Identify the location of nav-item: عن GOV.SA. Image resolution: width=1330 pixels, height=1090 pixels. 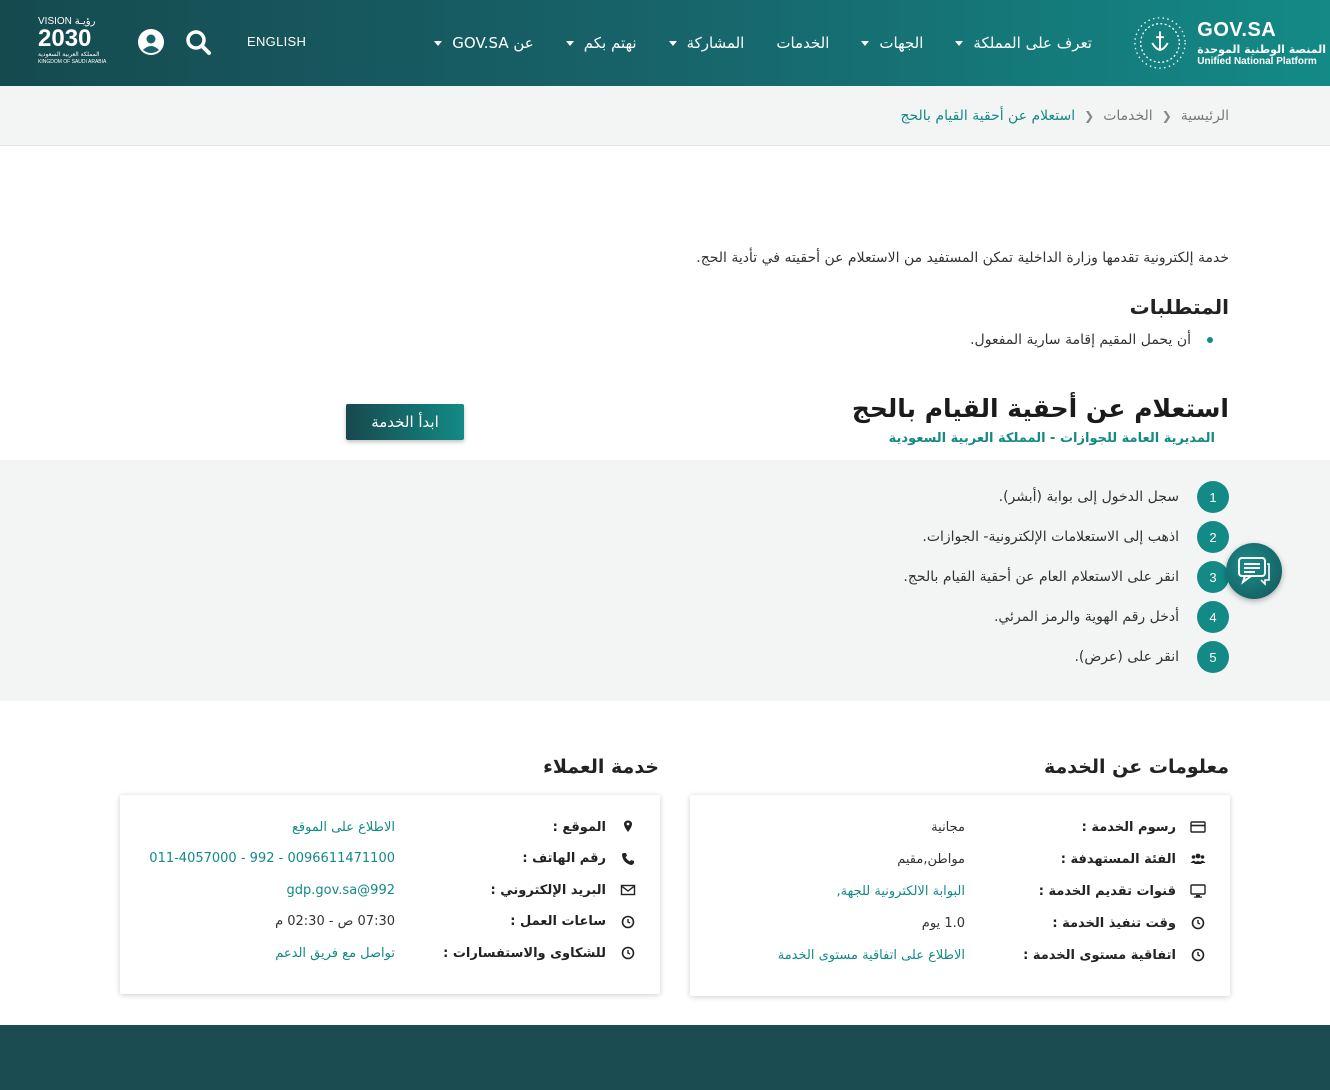
(483, 43).